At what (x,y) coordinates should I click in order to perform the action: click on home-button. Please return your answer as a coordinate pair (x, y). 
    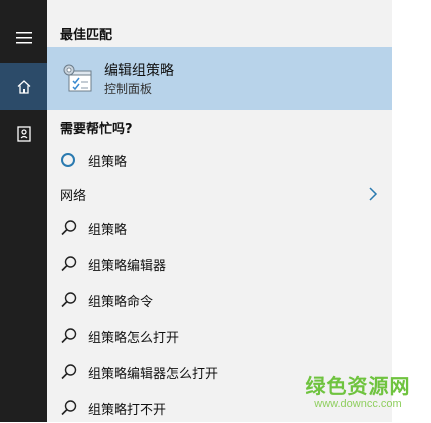
    Looking at the image, I should click on (23, 86).